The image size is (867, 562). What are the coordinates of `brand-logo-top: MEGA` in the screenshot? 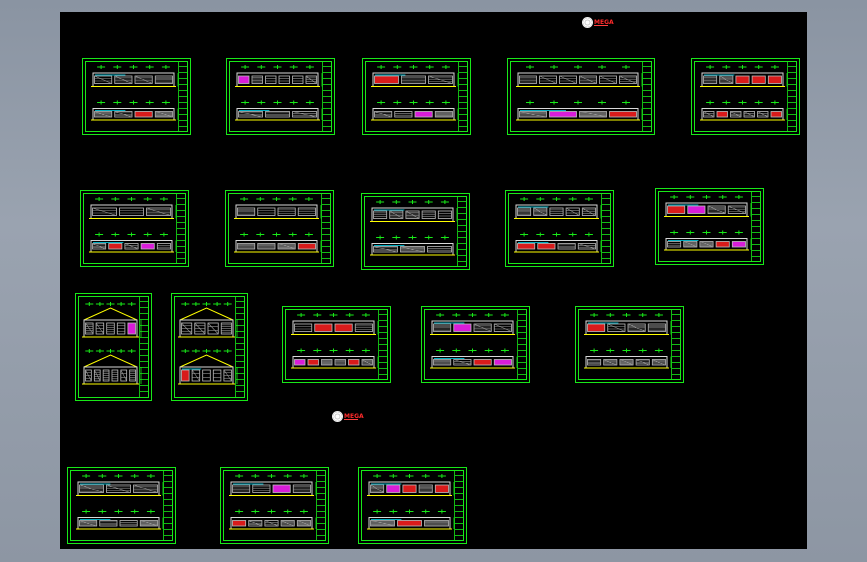 It's located at (598, 22).